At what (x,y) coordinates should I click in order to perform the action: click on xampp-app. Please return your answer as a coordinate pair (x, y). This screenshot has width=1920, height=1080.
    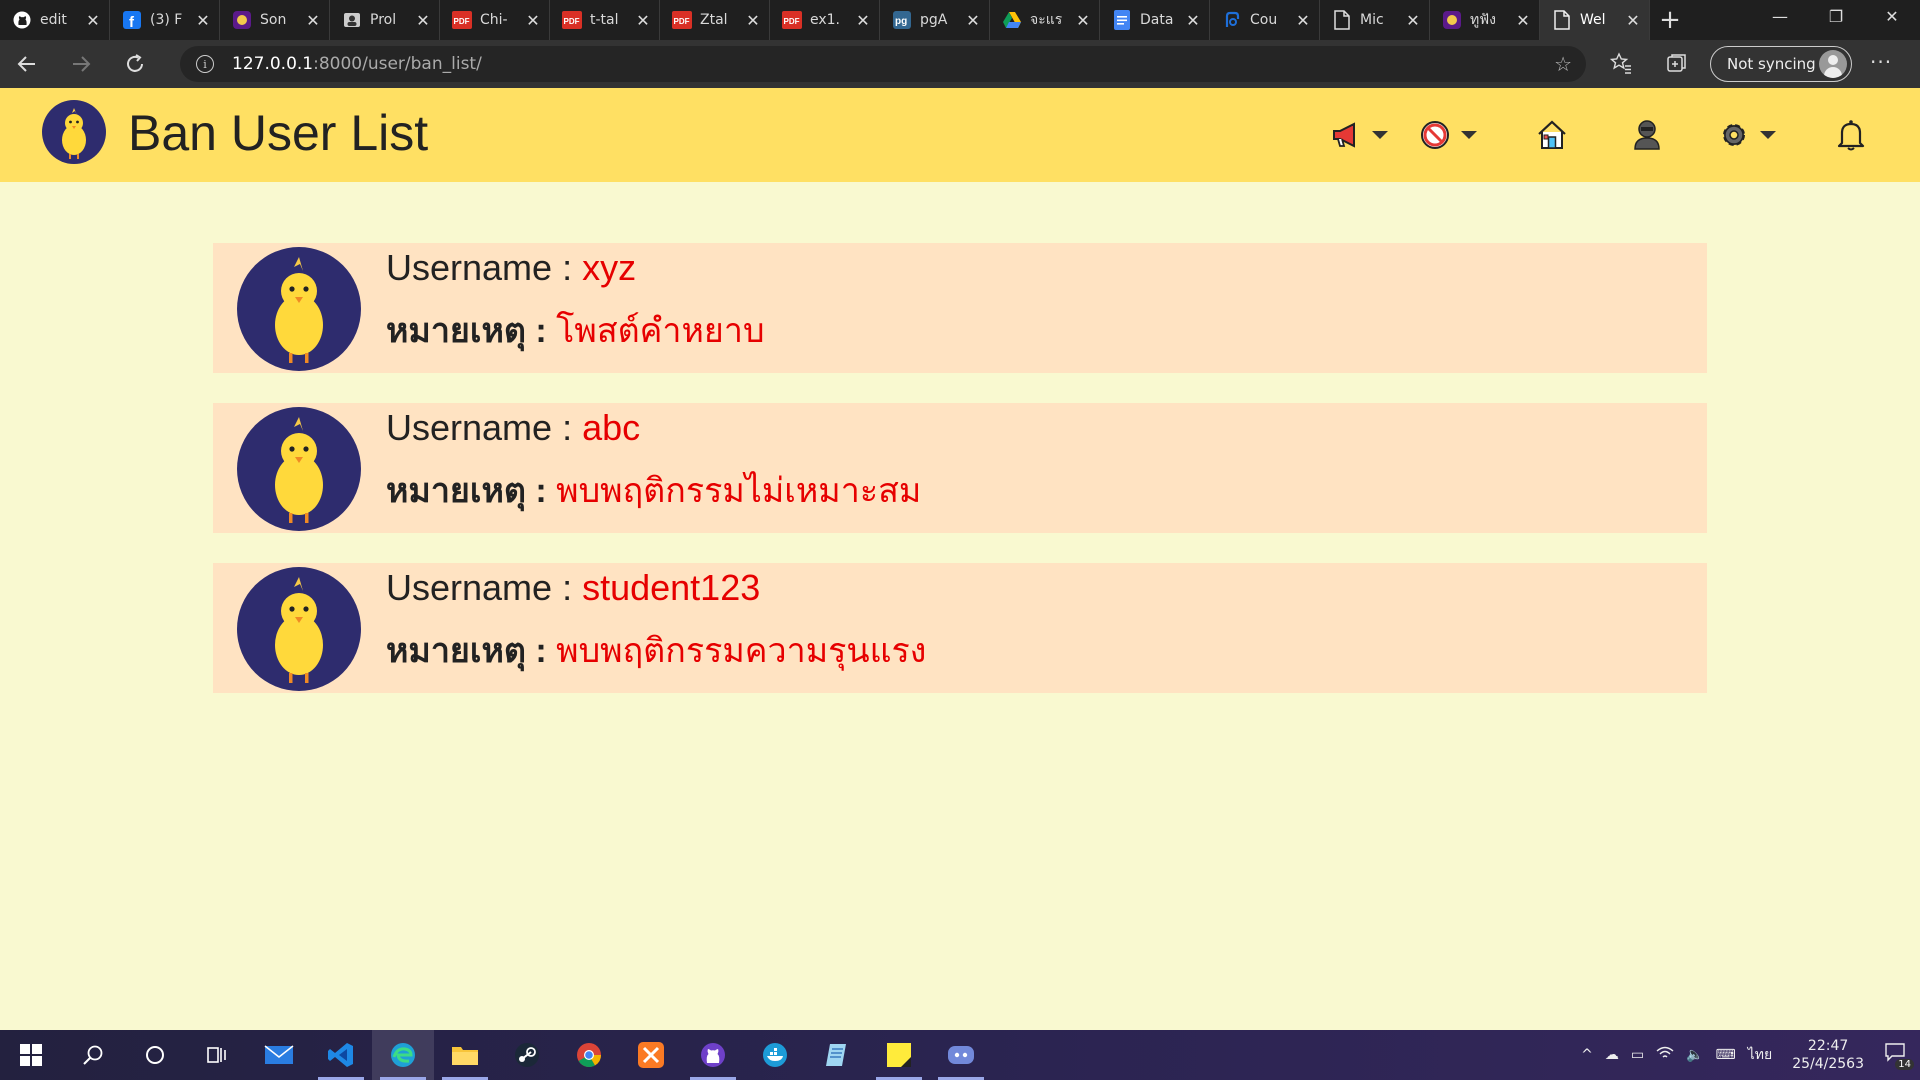
    Looking at the image, I should click on (651, 1055).